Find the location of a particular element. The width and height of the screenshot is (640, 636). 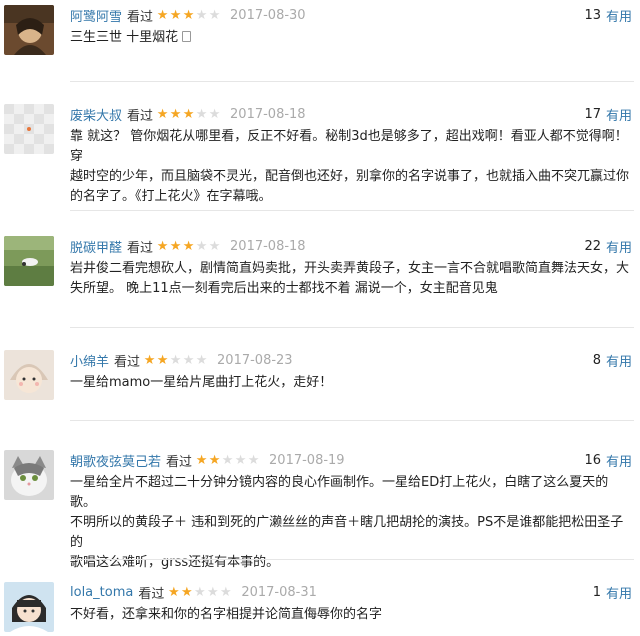

author-name: 脱碳甲醛 is located at coordinates (96, 246).